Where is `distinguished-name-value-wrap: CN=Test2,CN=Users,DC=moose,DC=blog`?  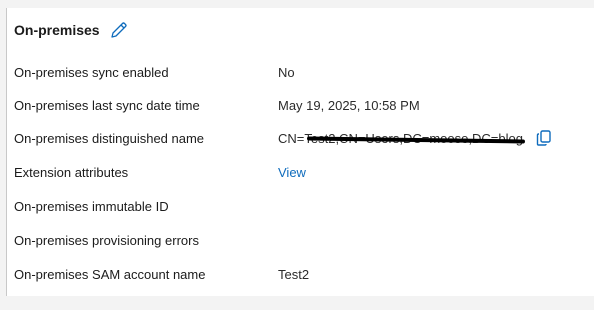 distinguished-name-value-wrap: CN=Test2,CN=Users,DC=moose,DC=blog is located at coordinates (401, 138).